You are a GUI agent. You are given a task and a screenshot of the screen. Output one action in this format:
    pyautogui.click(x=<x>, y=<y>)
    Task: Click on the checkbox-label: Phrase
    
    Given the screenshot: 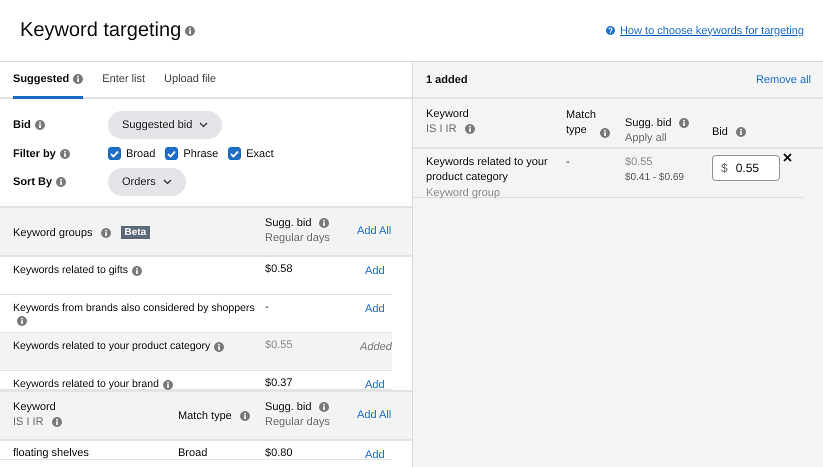 What is the action you would take?
    pyautogui.click(x=200, y=154)
    